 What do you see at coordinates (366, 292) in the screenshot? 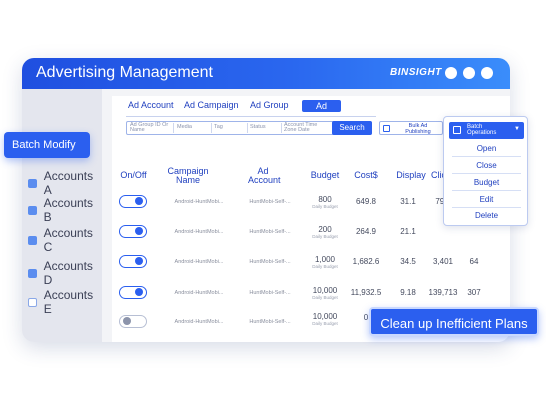
I see `cost-value: 11,932.5` at bounding box center [366, 292].